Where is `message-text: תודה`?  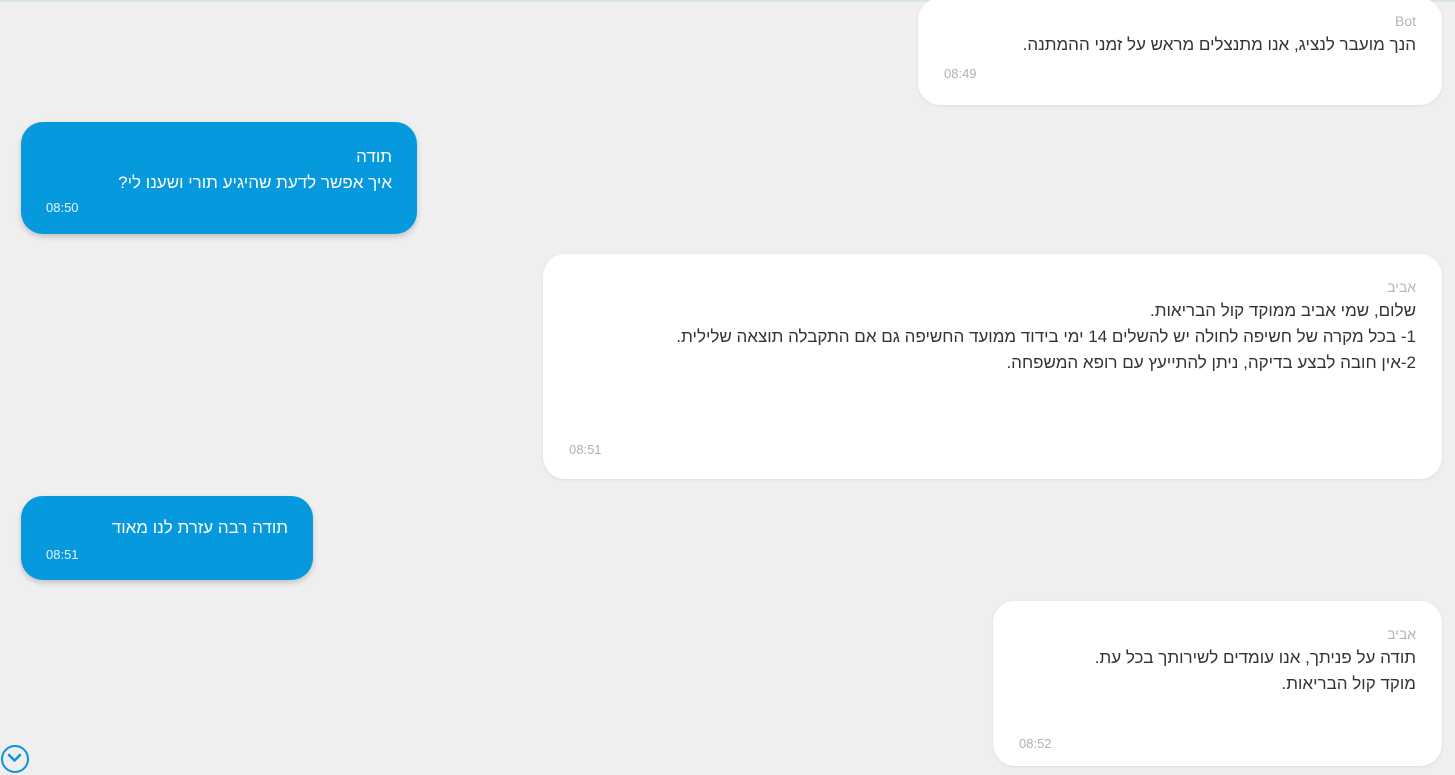
message-text: תודה is located at coordinates (374, 156).